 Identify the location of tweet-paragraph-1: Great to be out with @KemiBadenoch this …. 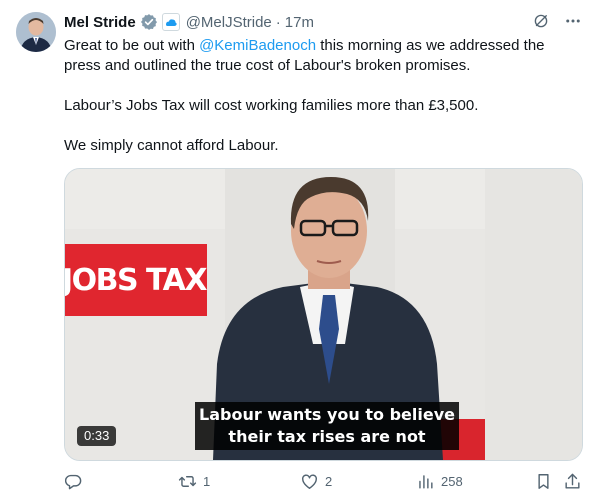
(324, 56).